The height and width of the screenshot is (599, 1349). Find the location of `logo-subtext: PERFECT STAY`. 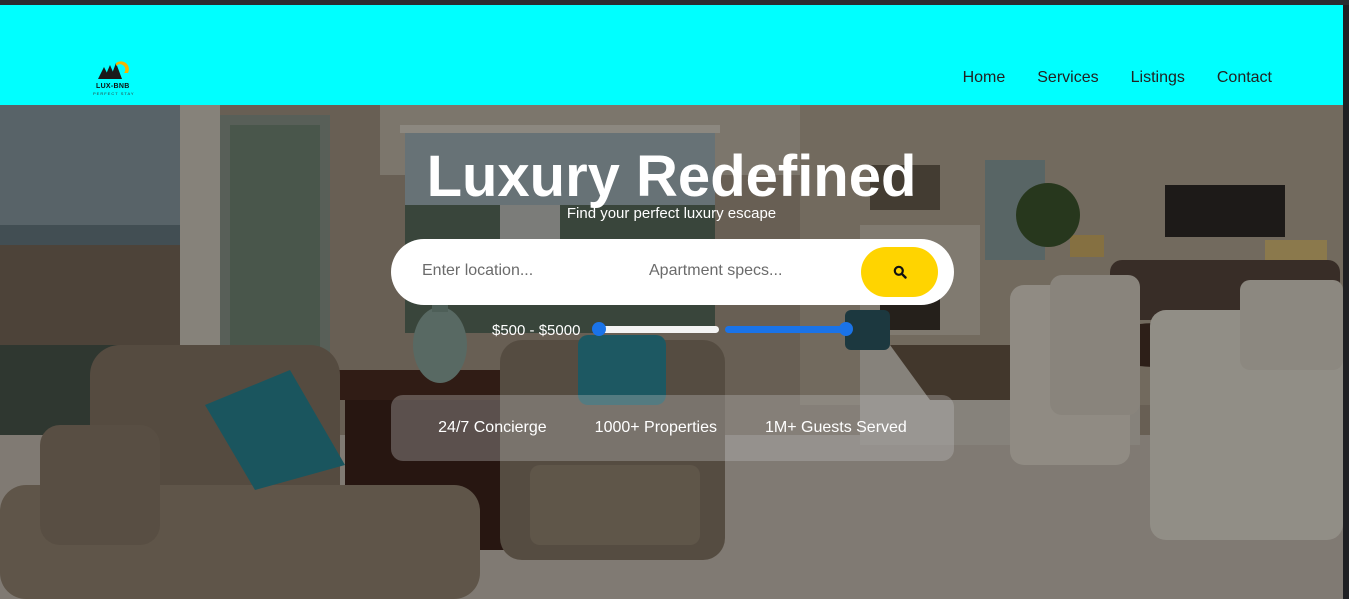

logo-subtext: PERFECT STAY is located at coordinates (114, 93).